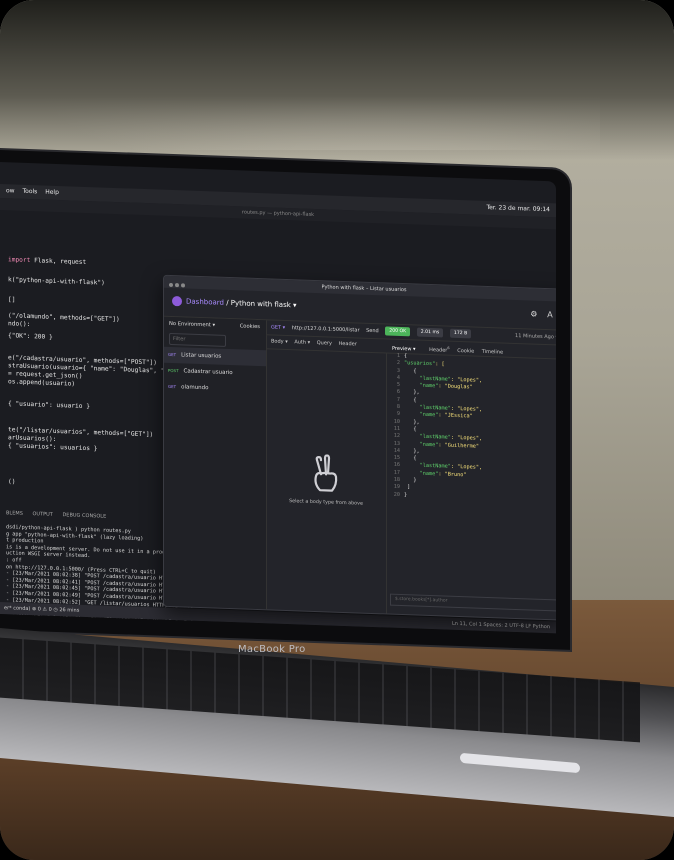 The image size is (674, 860). What do you see at coordinates (302, 342) in the screenshot?
I see `tab-auth: Auth ▾` at bounding box center [302, 342].